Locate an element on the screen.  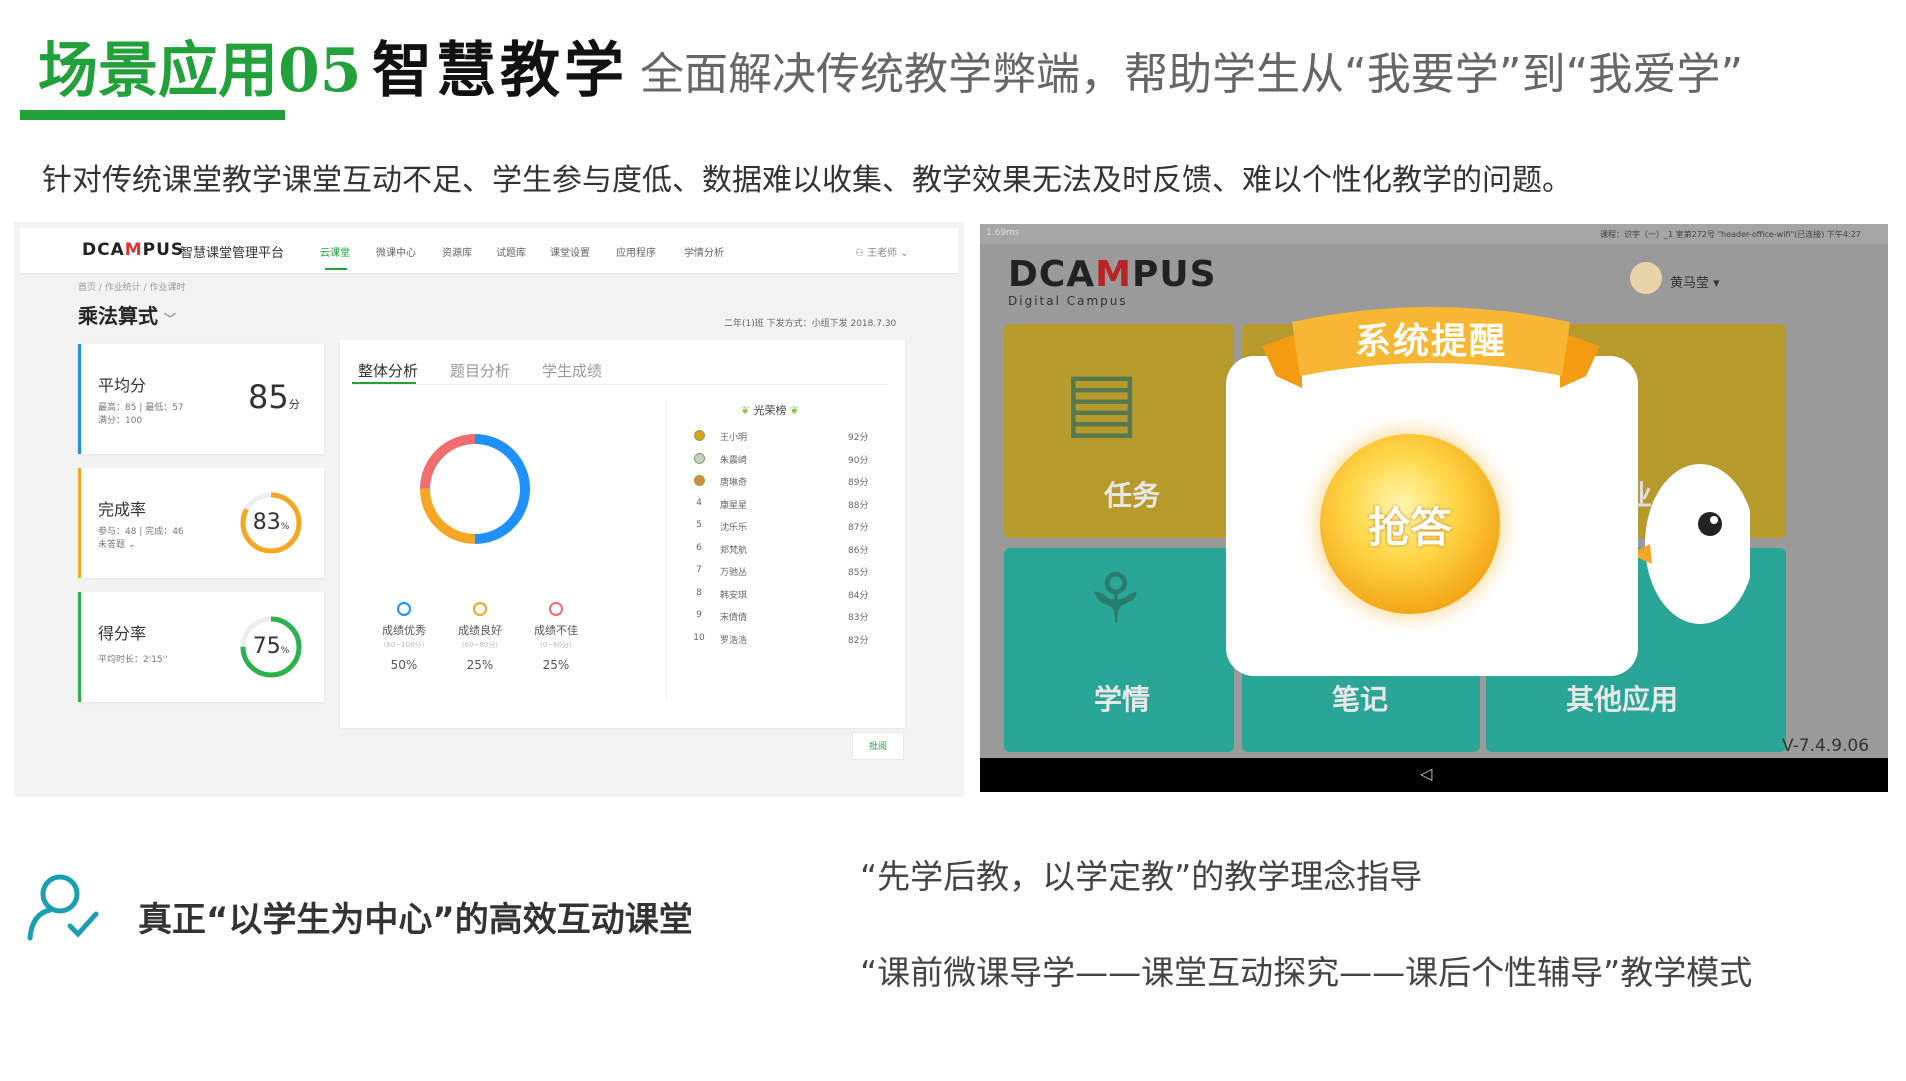
rank-row: 8 韩安琪 84分 is located at coordinates (780, 598).